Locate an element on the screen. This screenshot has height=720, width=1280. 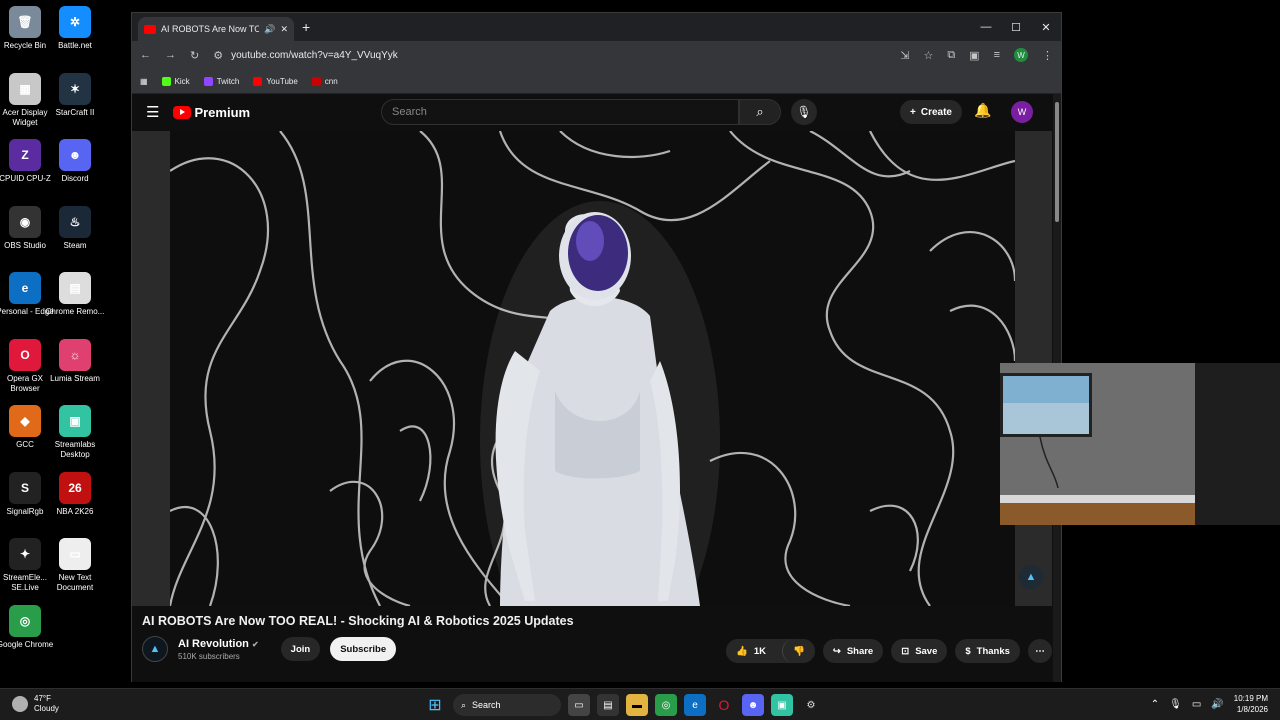
search-button: ⌕ is located at coordinates (760, 112).